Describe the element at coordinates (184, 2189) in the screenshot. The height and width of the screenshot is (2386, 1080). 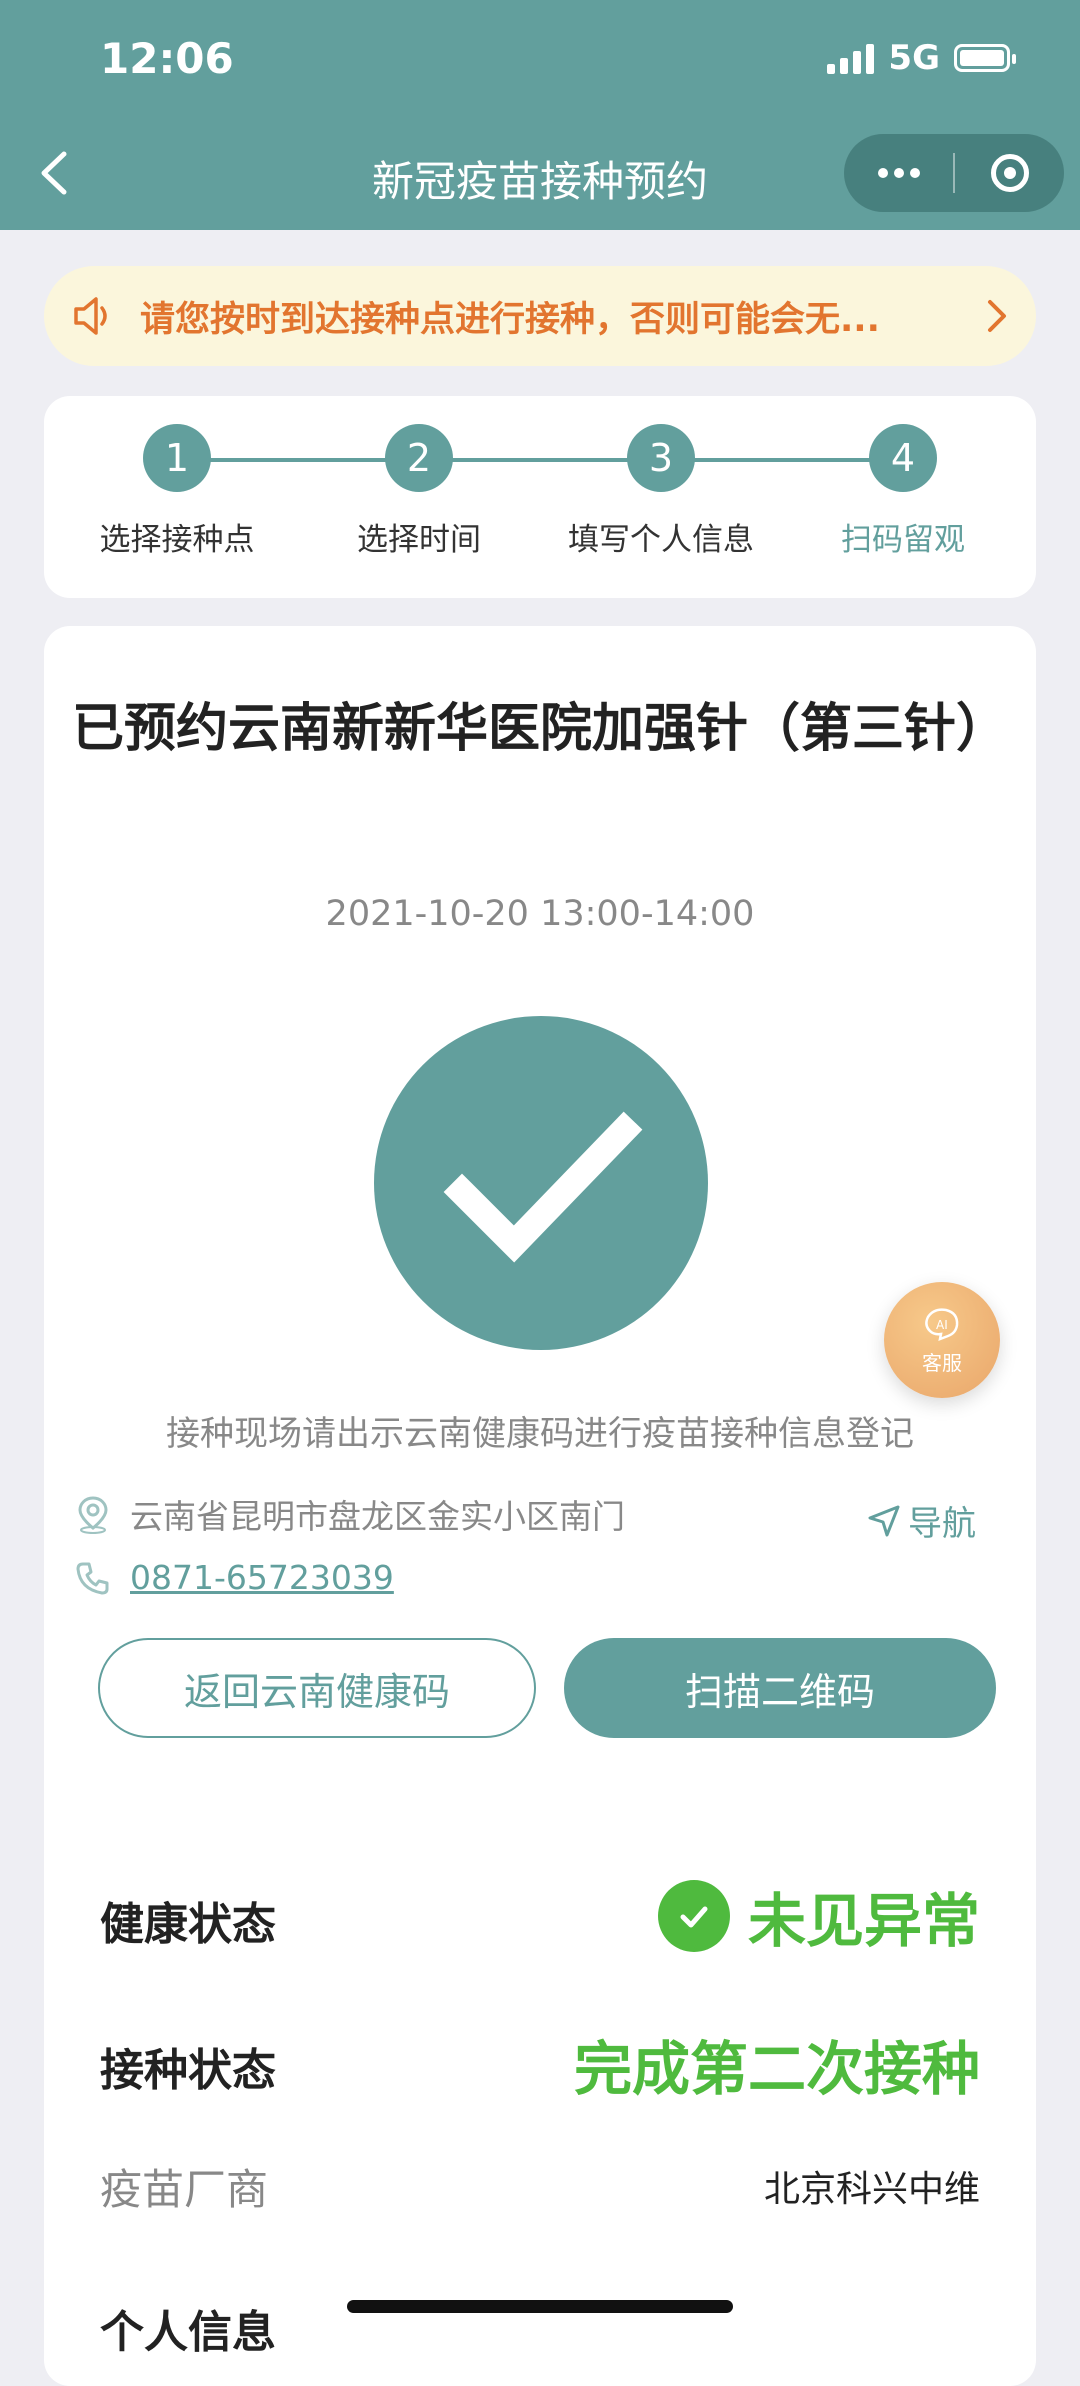
I see `manufacturer-label: 疫苗厂商` at that location.